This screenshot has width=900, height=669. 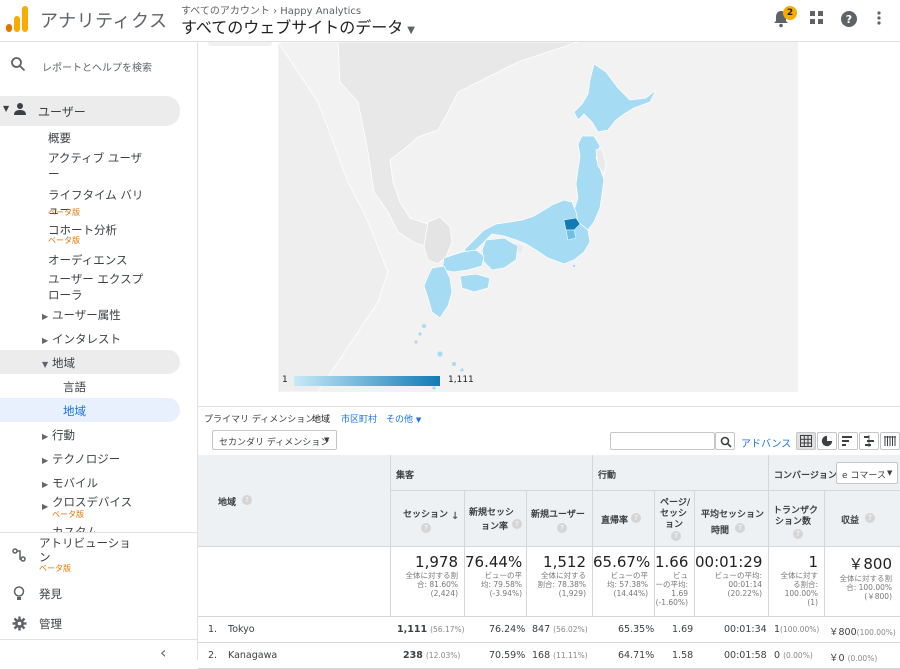 What do you see at coordinates (70, 483) in the screenshot?
I see `sidebar-item-mobile: ▶ モバイル` at bounding box center [70, 483].